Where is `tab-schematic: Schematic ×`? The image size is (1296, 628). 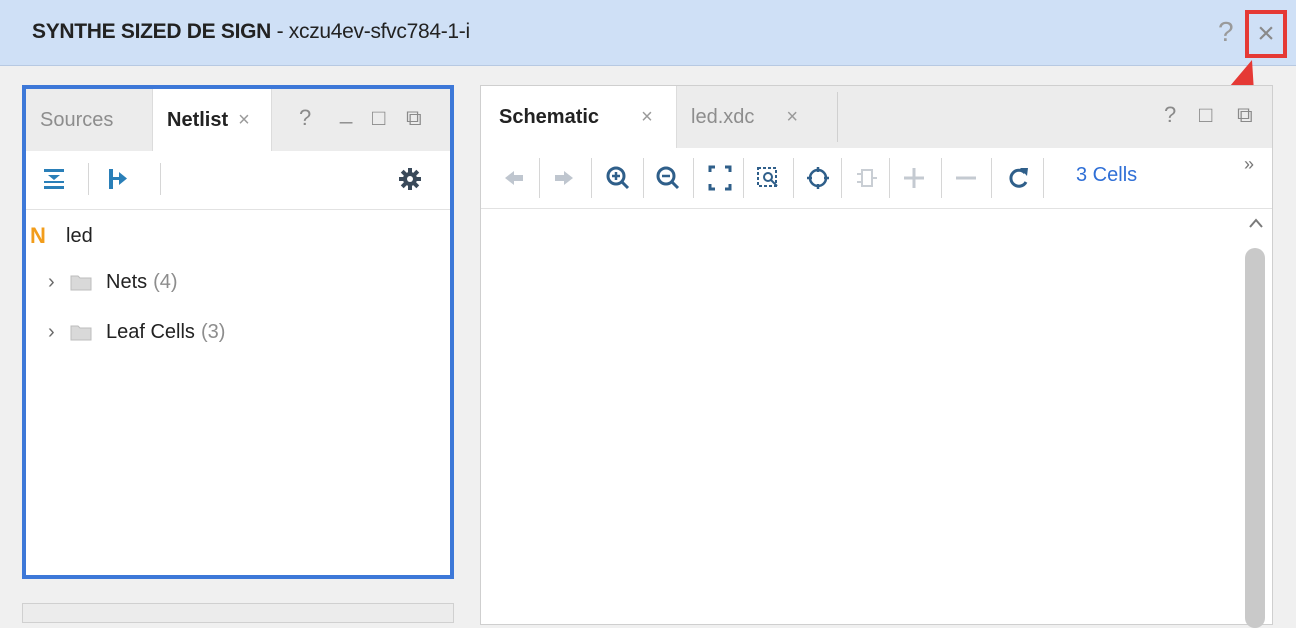 tab-schematic: Schematic × is located at coordinates (579, 117).